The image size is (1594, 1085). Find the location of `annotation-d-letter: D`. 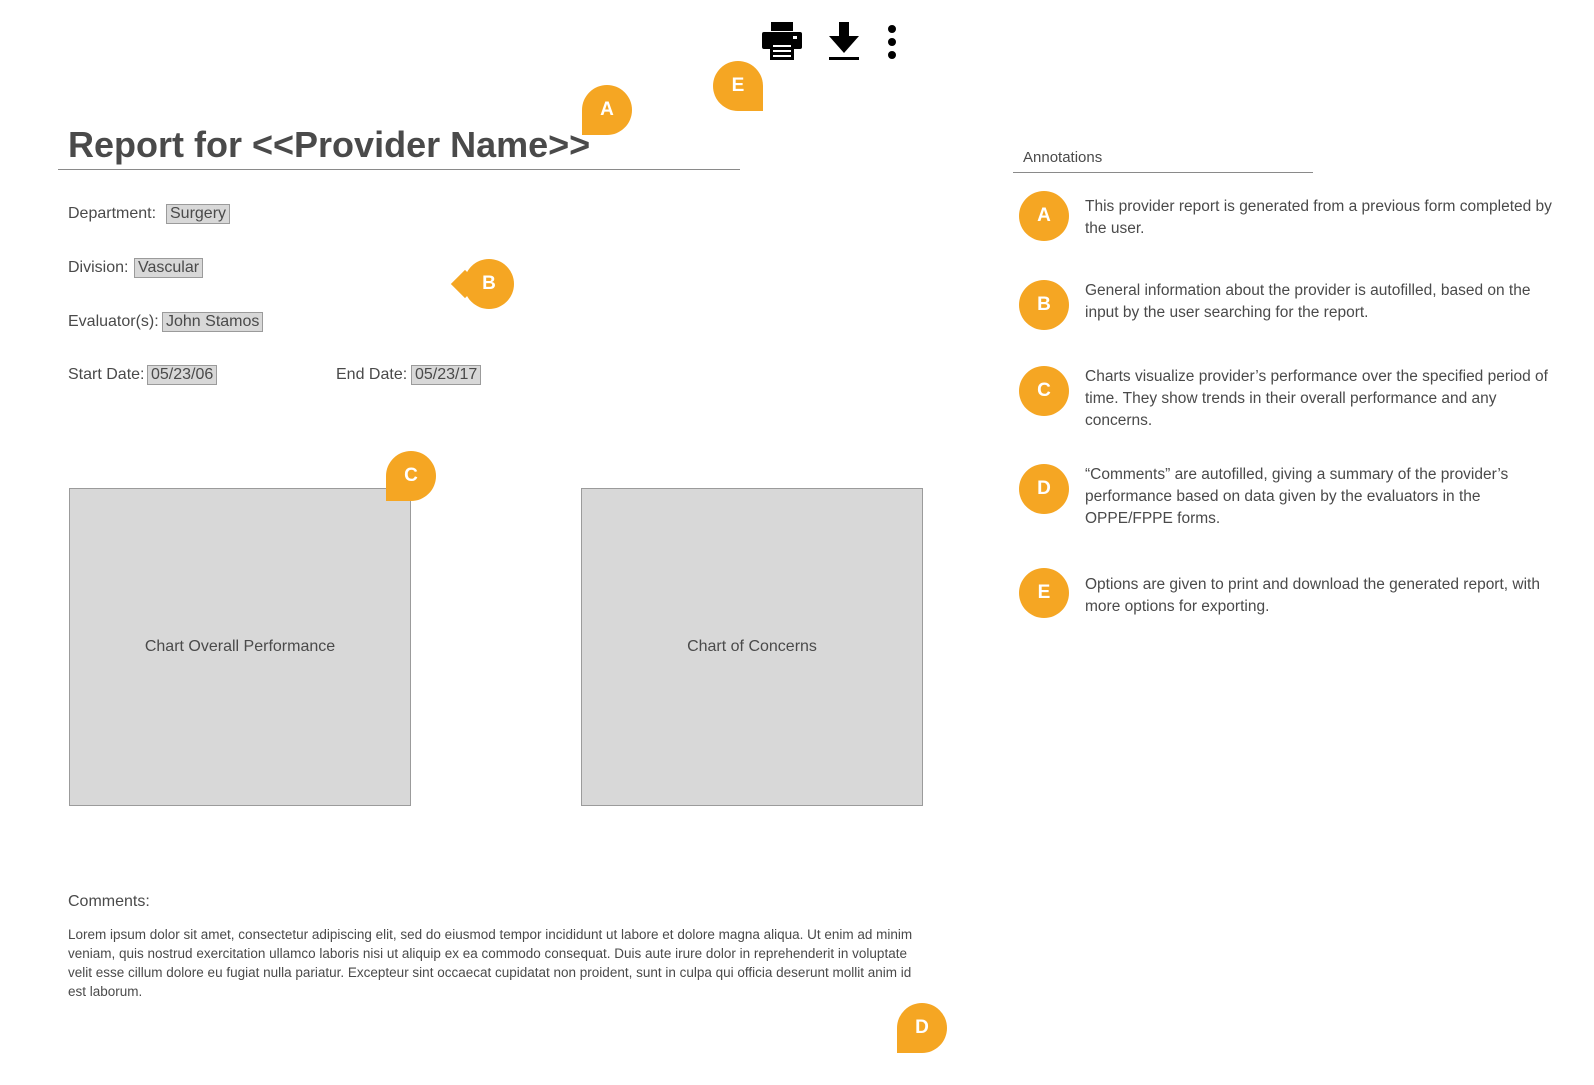

annotation-d-letter: D is located at coordinates (1044, 488).